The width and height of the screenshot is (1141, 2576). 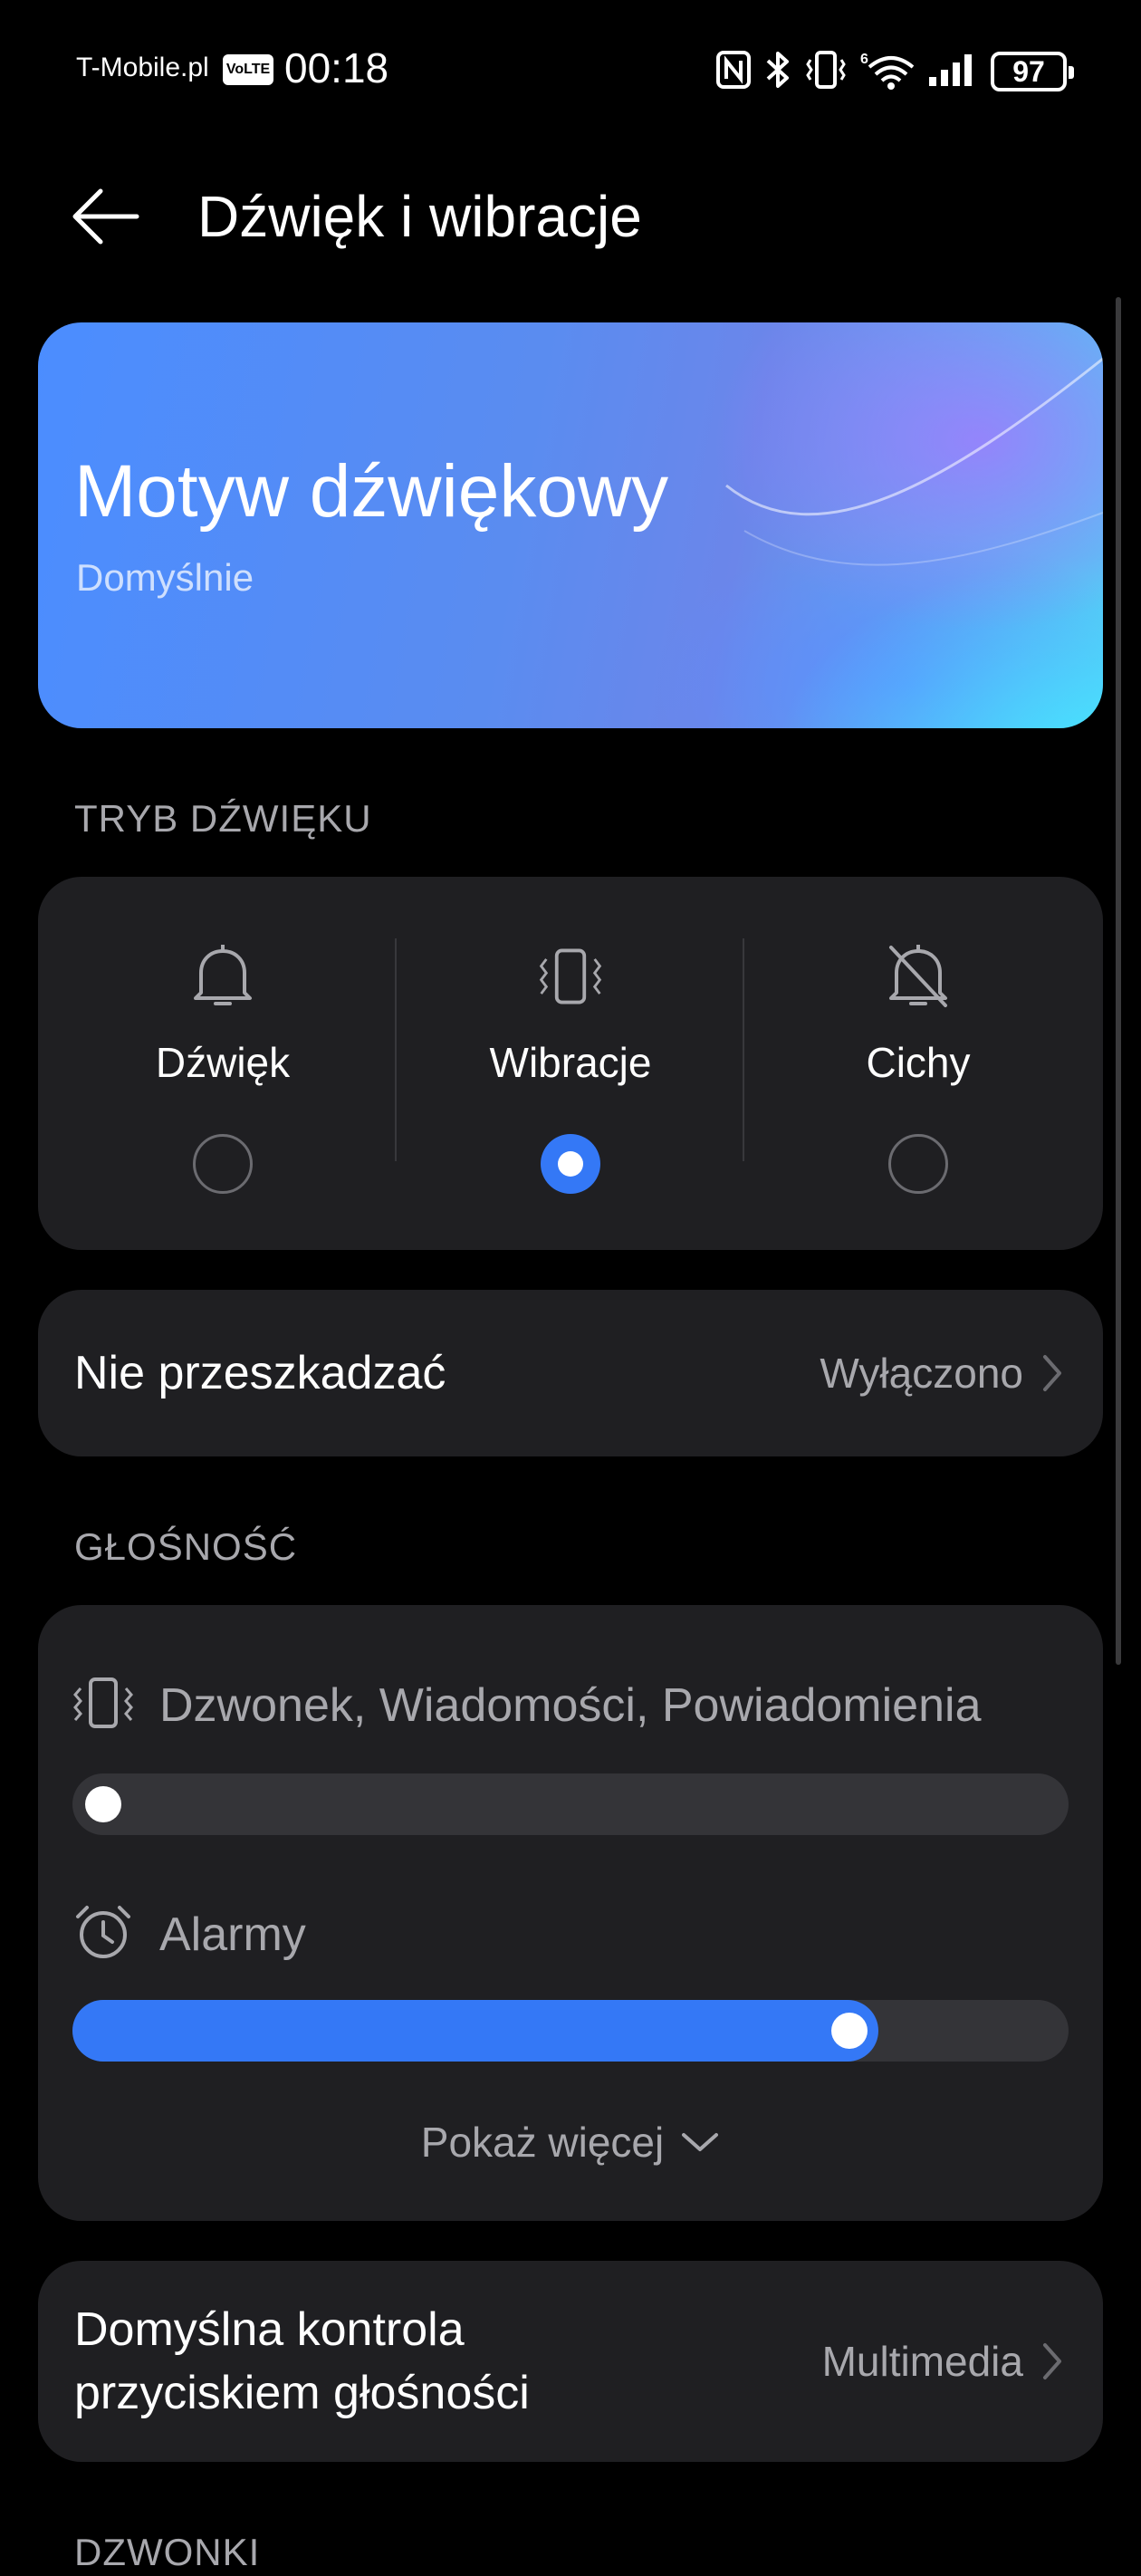 What do you see at coordinates (270, 2329) in the screenshot?
I see `label-line-1: Domyślna kontrola` at bounding box center [270, 2329].